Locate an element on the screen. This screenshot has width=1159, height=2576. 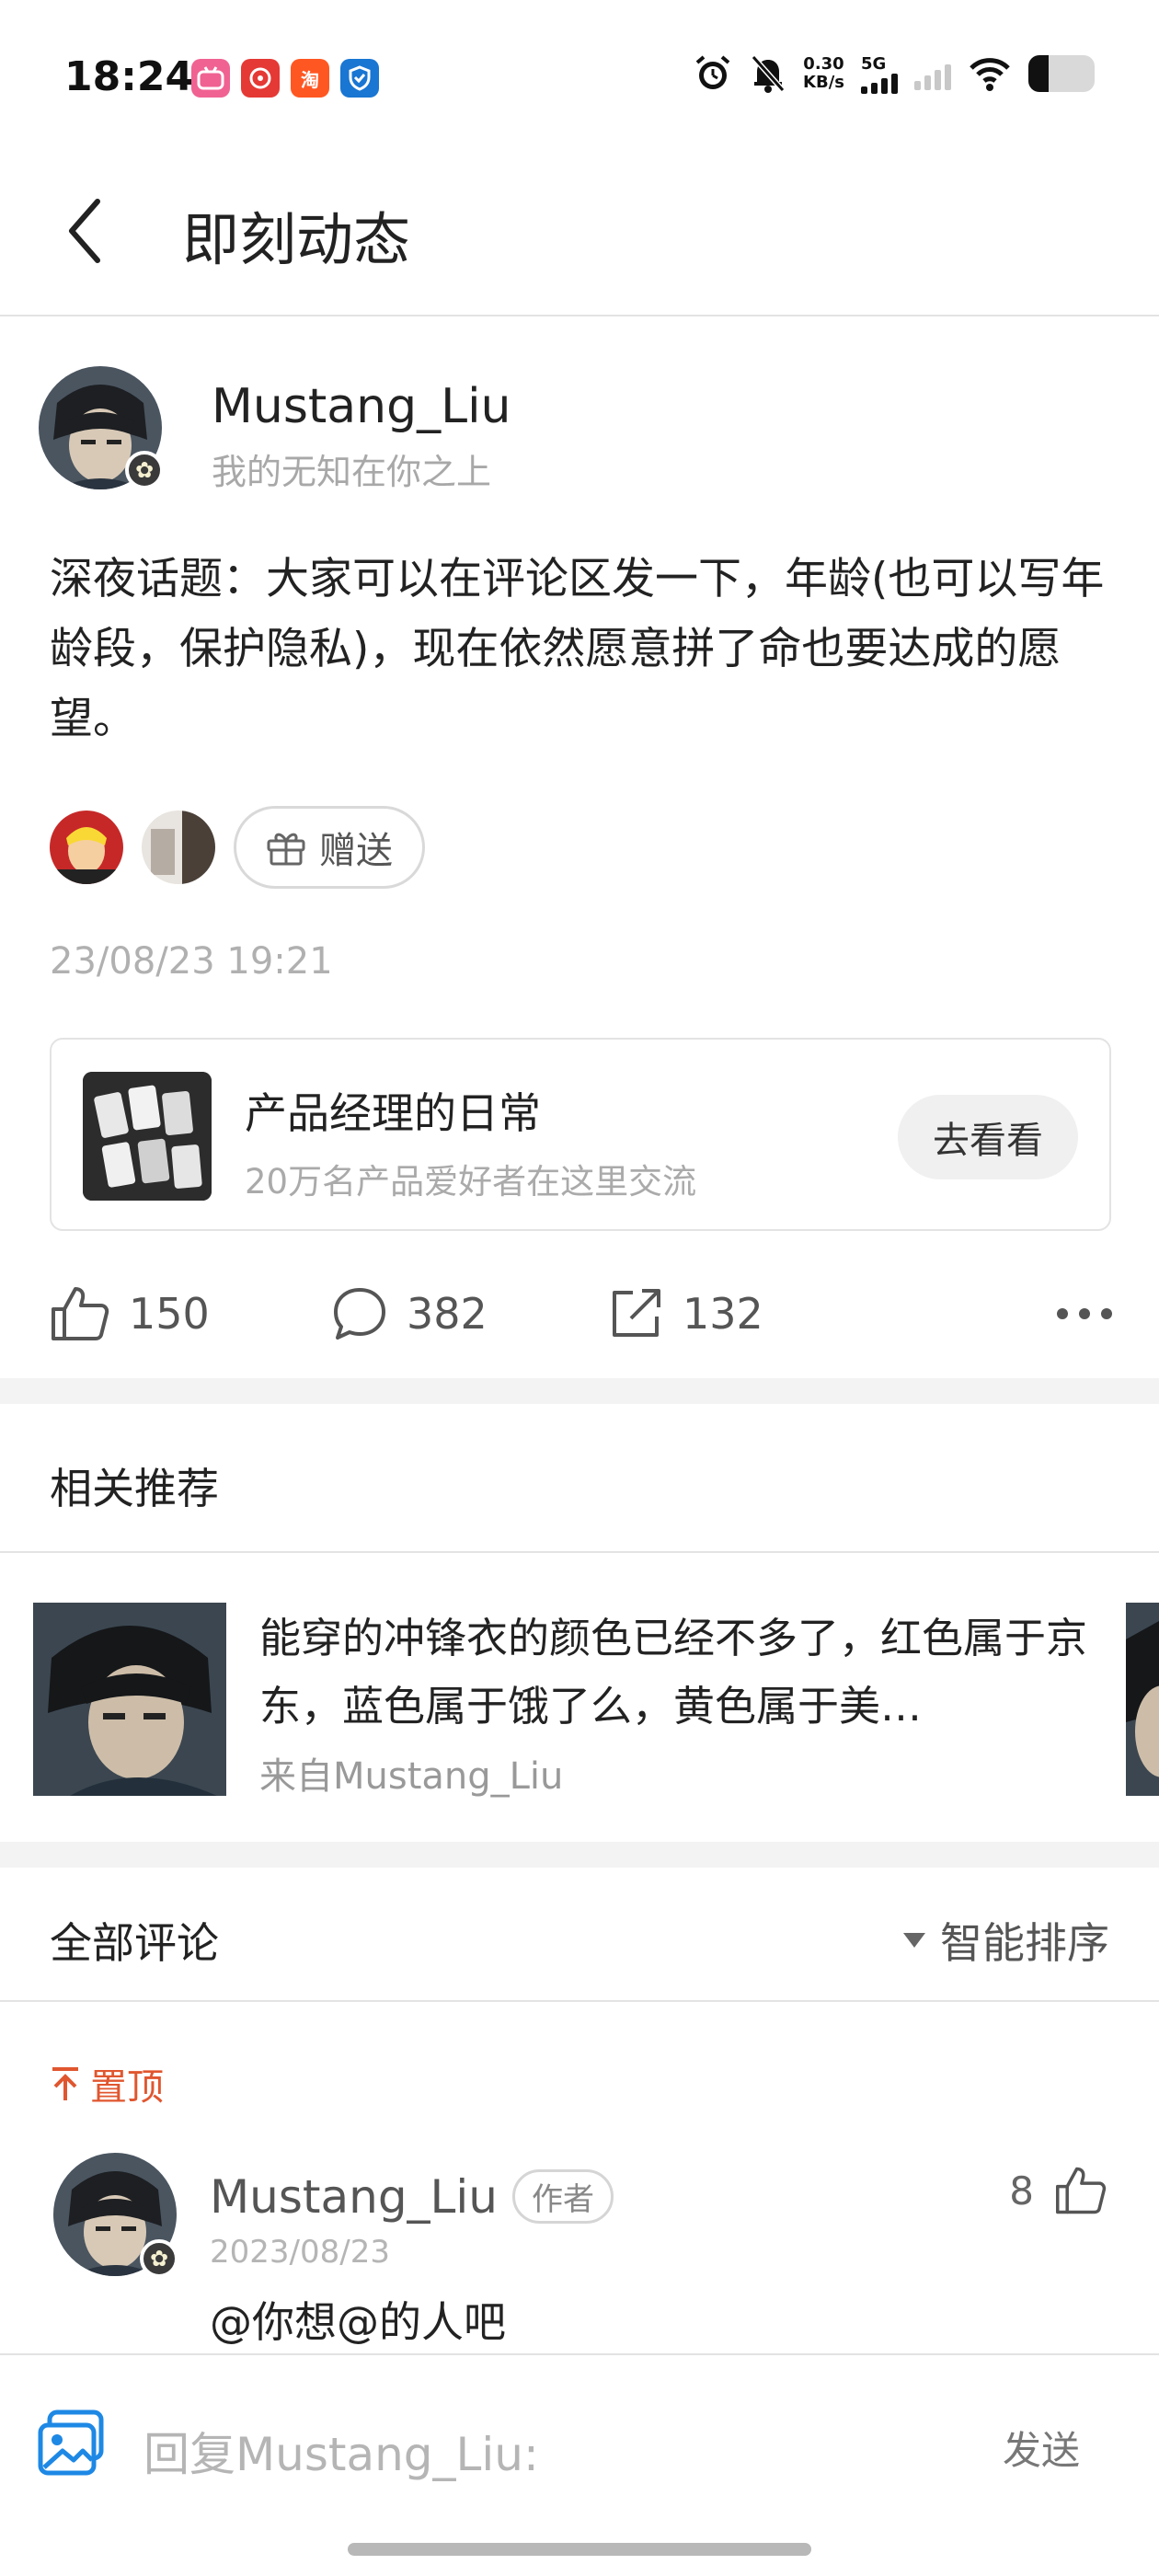
recommend-thumbnail-next is located at coordinates (1142, 1699).